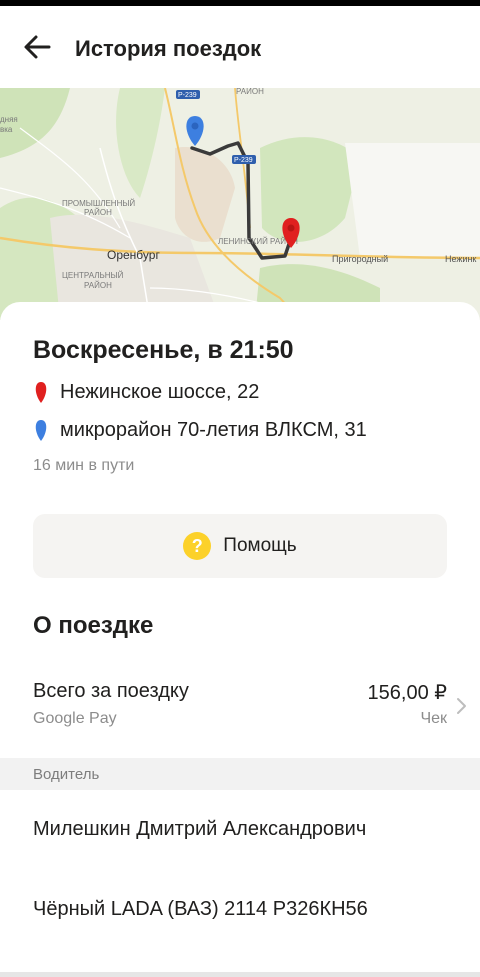 The height and width of the screenshot is (977, 480). I want to click on total-label: Всего за поездку, so click(111, 691).